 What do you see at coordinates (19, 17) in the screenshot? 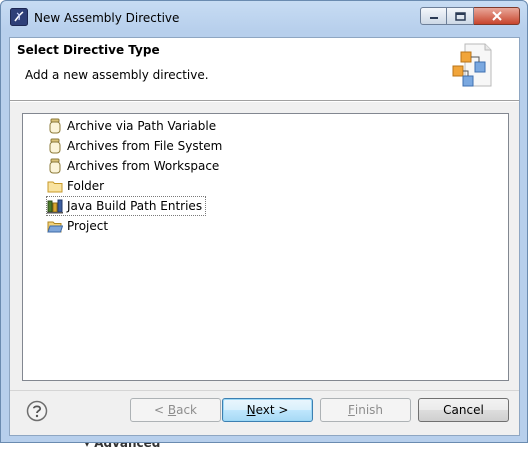
I see `eclipse-icon` at bounding box center [19, 17].